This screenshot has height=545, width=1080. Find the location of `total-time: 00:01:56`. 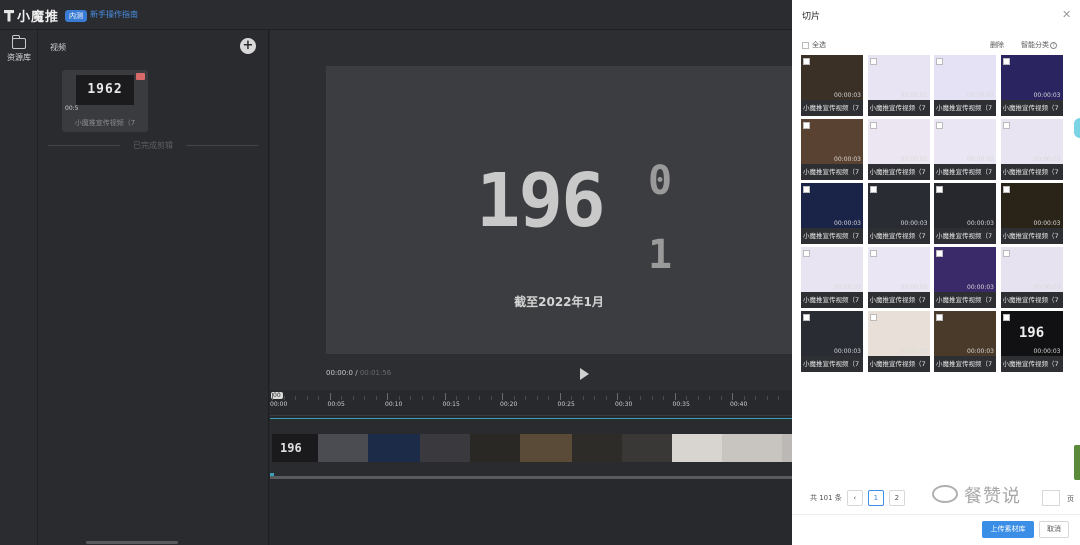

total-time: 00:01:56 is located at coordinates (375, 373).